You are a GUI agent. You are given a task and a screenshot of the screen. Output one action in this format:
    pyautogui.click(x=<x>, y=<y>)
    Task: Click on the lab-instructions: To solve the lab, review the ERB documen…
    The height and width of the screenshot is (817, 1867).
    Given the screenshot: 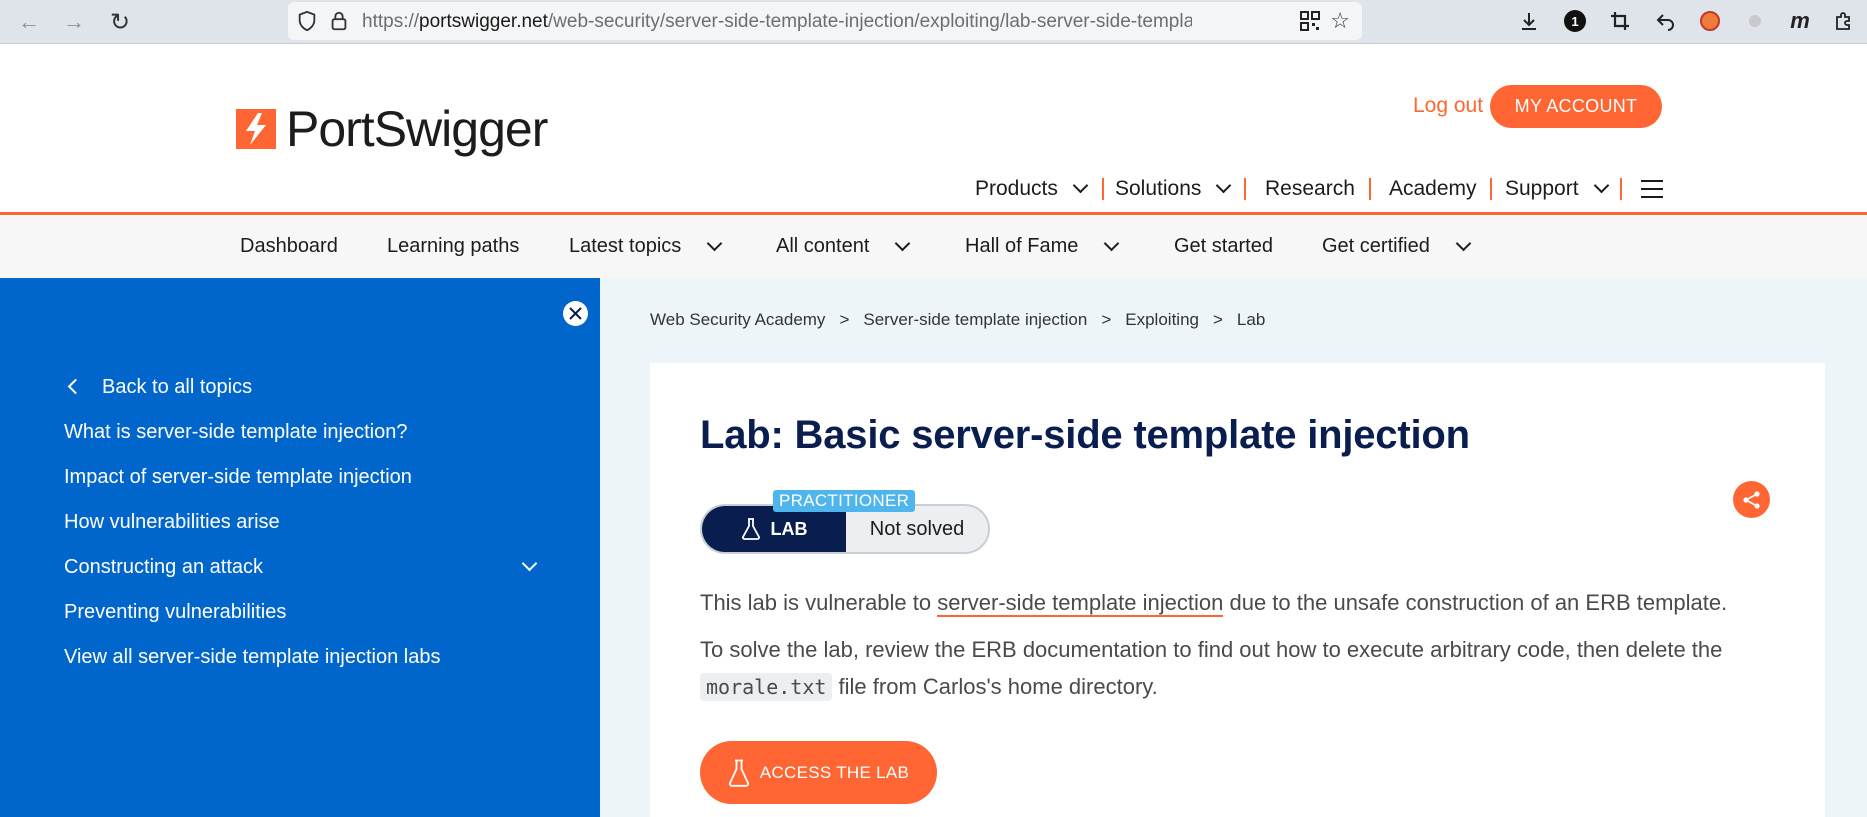 What is the action you would take?
    pyautogui.click(x=1255, y=668)
    